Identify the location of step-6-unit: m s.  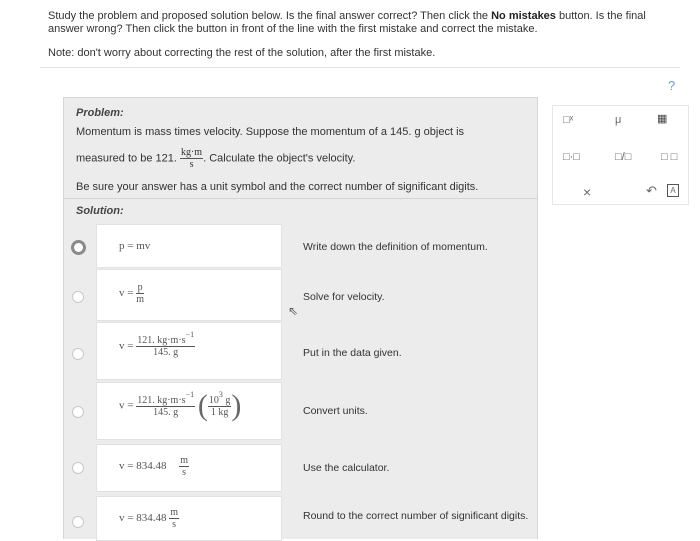
(174, 518).